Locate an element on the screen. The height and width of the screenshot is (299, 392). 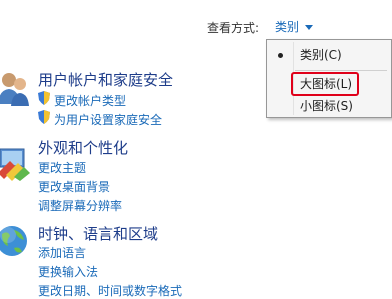
category-title: 用户帐户和家庭安全 is located at coordinates (105, 79).